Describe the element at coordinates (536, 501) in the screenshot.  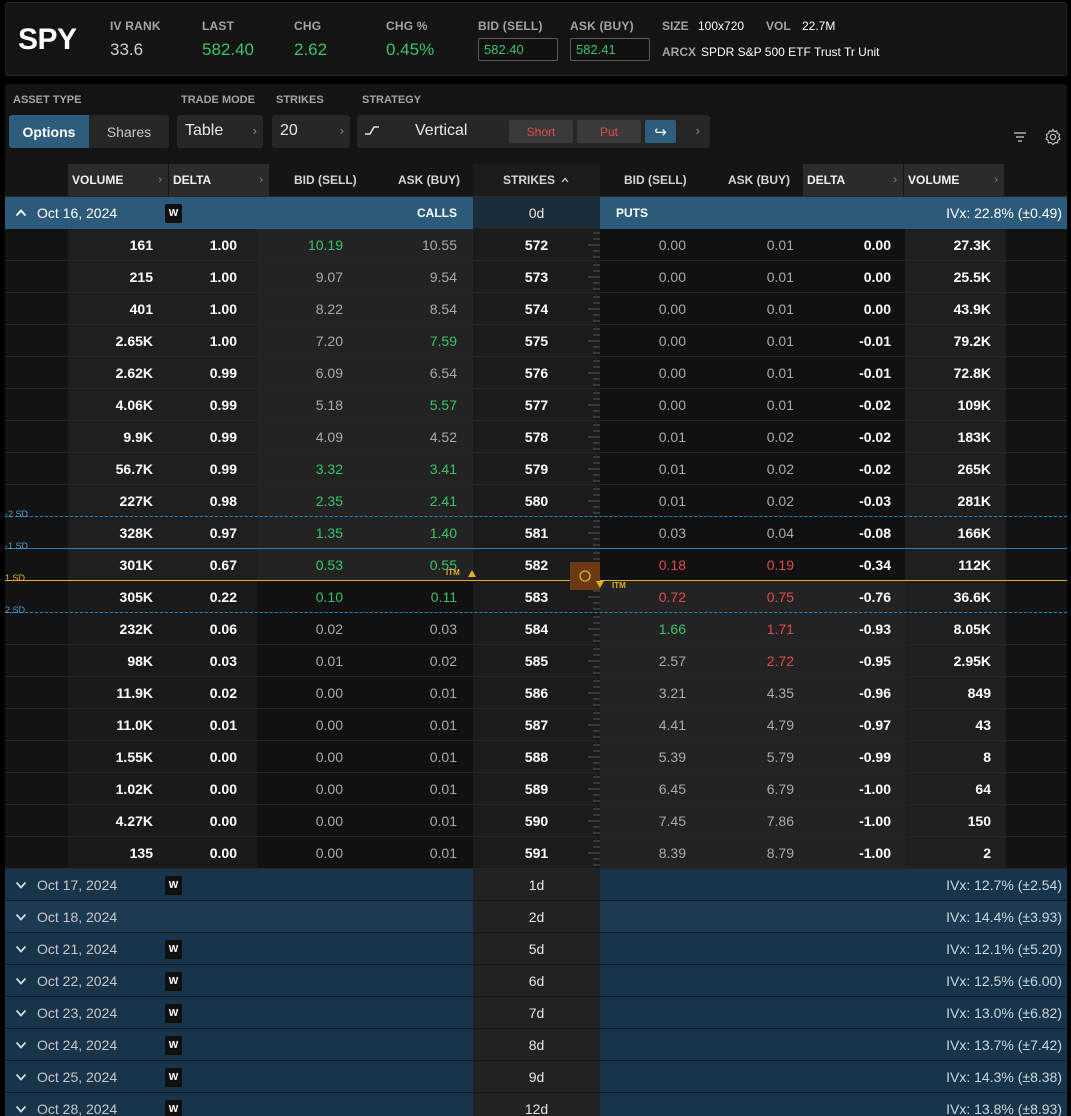
I see `strike-row: 227K 0.98 2.35 2.41 580 0.01 0.02 -0.03 281K` at that location.